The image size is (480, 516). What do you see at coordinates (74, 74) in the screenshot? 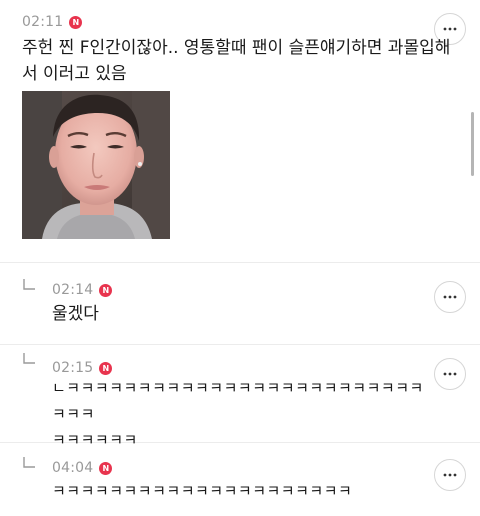
I see `comment-line: 서 이러고 있음` at bounding box center [74, 74].